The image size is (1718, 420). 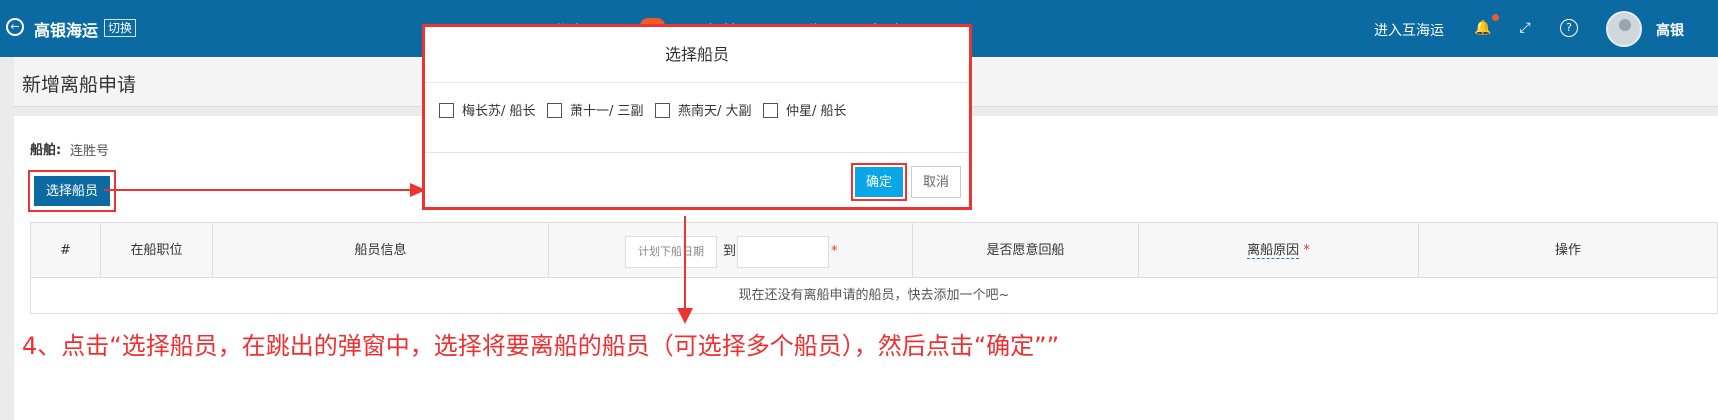 What do you see at coordinates (1525, 28) in the screenshot?
I see `fullscreen-icon: ⤢` at bounding box center [1525, 28].